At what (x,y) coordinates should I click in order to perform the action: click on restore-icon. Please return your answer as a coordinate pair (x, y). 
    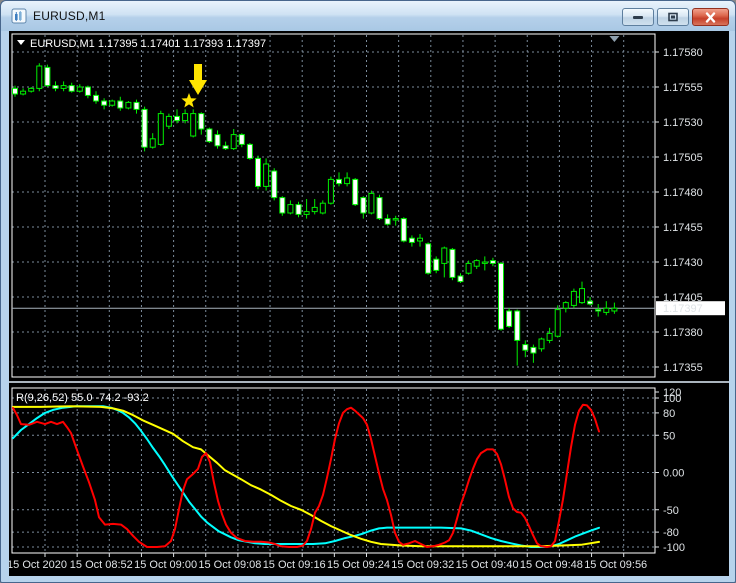
    Looking at the image, I should click on (673, 17).